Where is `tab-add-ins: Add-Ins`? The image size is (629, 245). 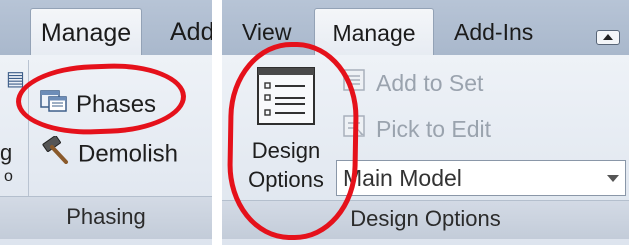 tab-add-ins: Add-Ins is located at coordinates (493, 32).